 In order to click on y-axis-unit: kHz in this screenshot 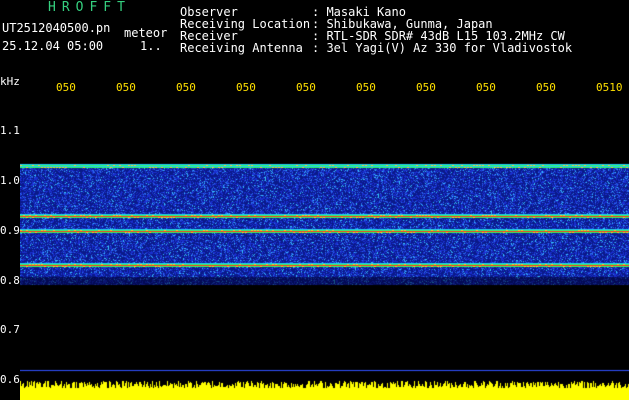, I will do `click(10, 81)`.